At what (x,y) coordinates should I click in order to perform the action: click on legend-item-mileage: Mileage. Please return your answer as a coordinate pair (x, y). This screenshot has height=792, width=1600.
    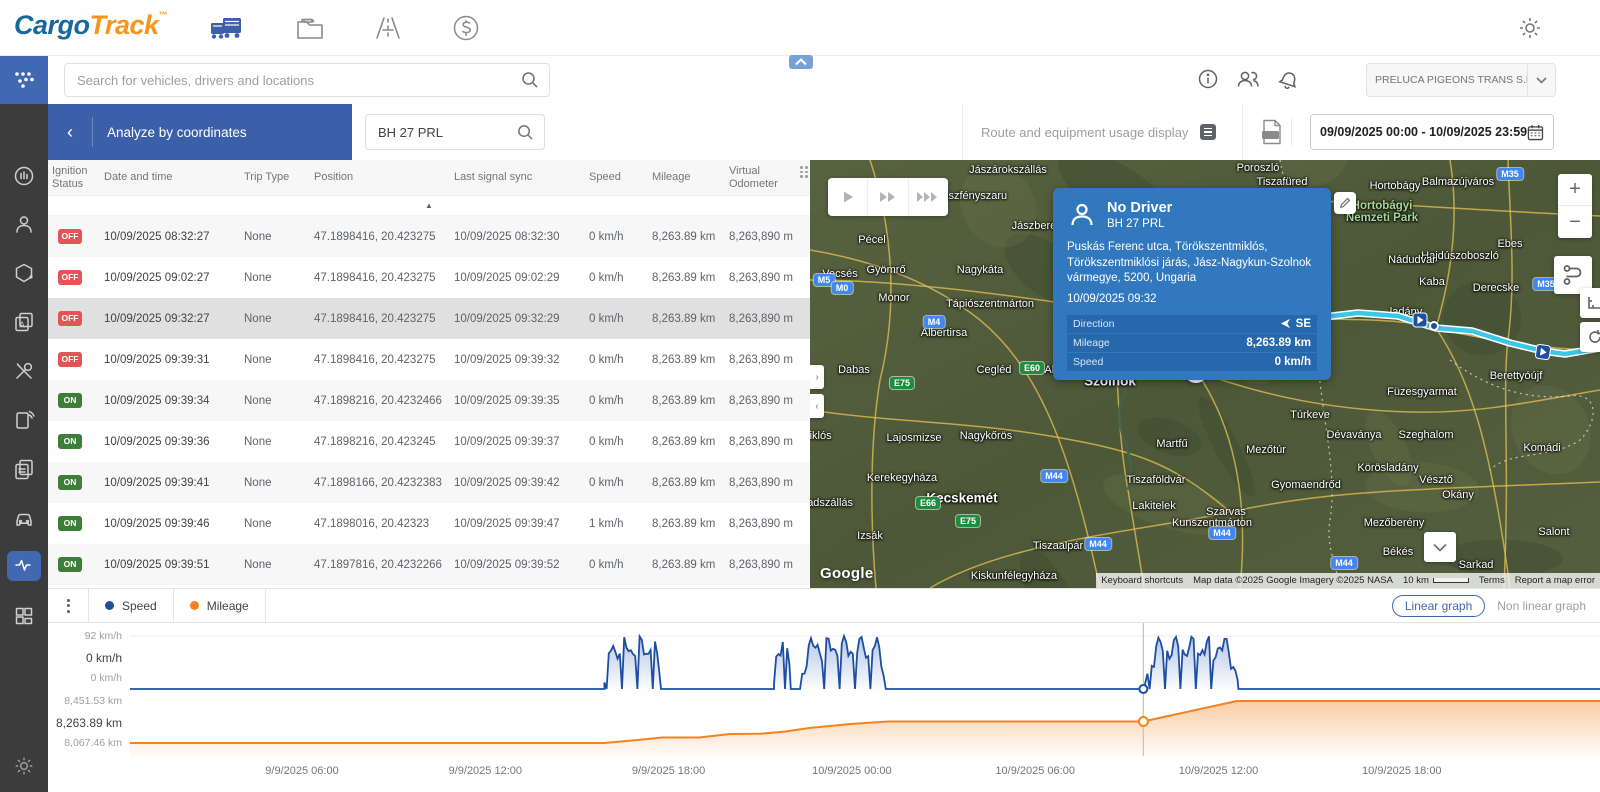
    Looking at the image, I should click on (219, 606).